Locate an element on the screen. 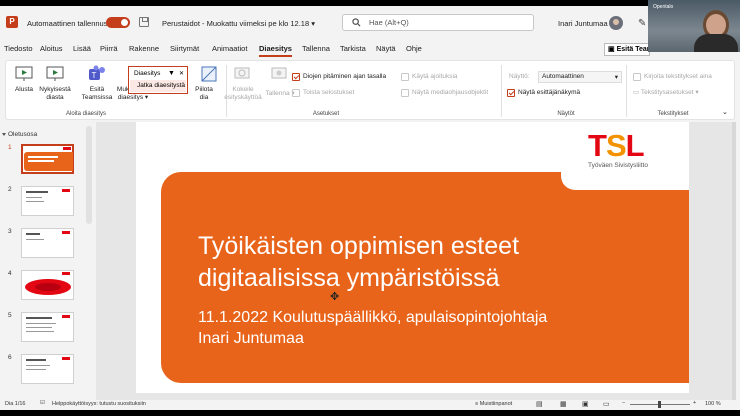 Image resolution: width=740 pixels, height=416 pixels. slideshow-dropdown: Diaesitys ▼ ✕ Jatka diaesitystä is located at coordinates (158, 80).